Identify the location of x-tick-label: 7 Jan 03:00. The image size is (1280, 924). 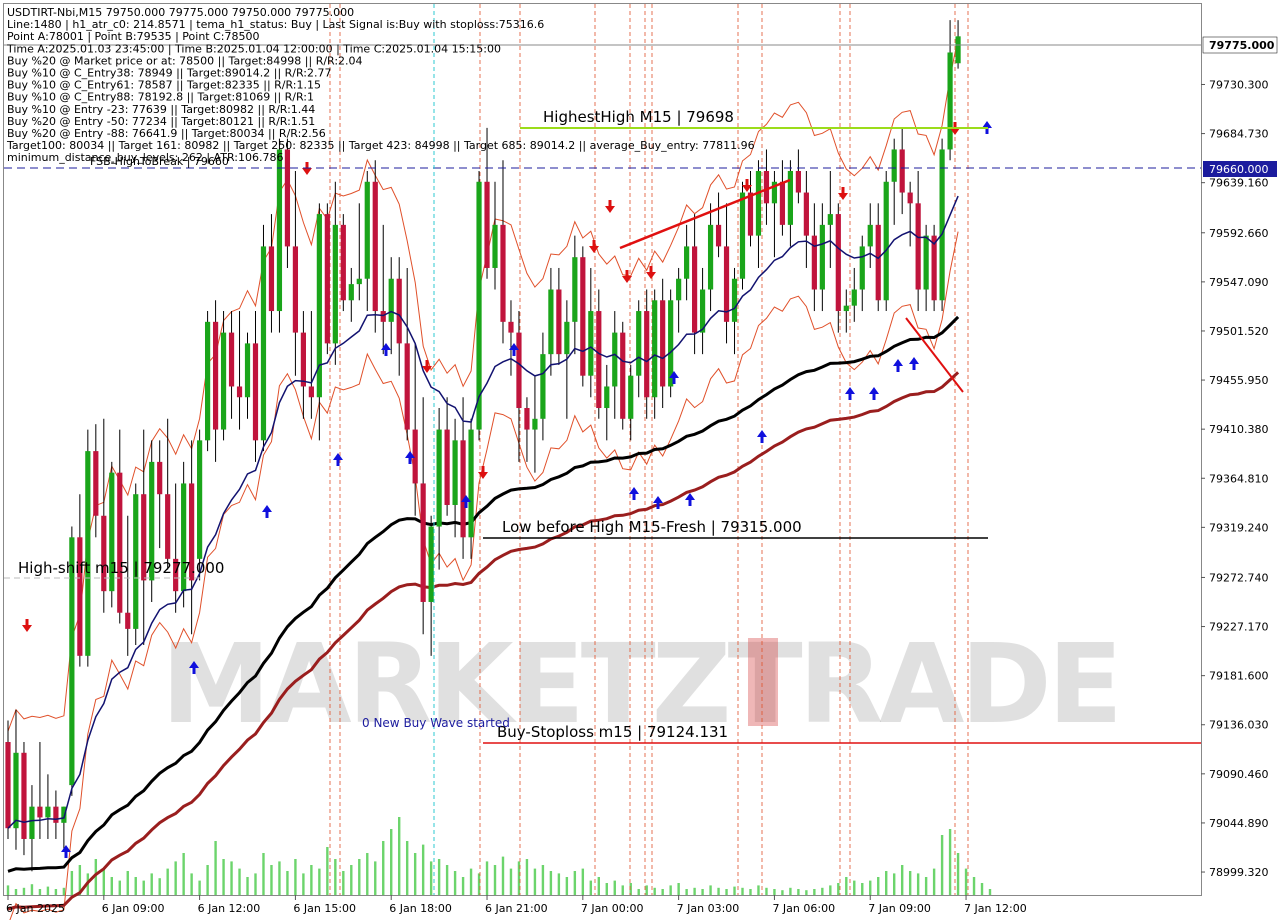
(708, 908).